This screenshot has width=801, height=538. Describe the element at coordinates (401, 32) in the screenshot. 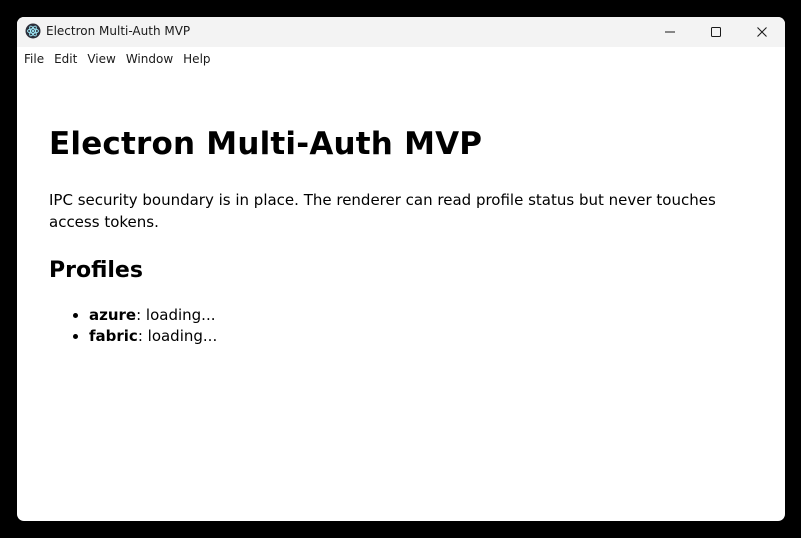

I see `title-bar: Electron Multi-Auth MVP` at that location.